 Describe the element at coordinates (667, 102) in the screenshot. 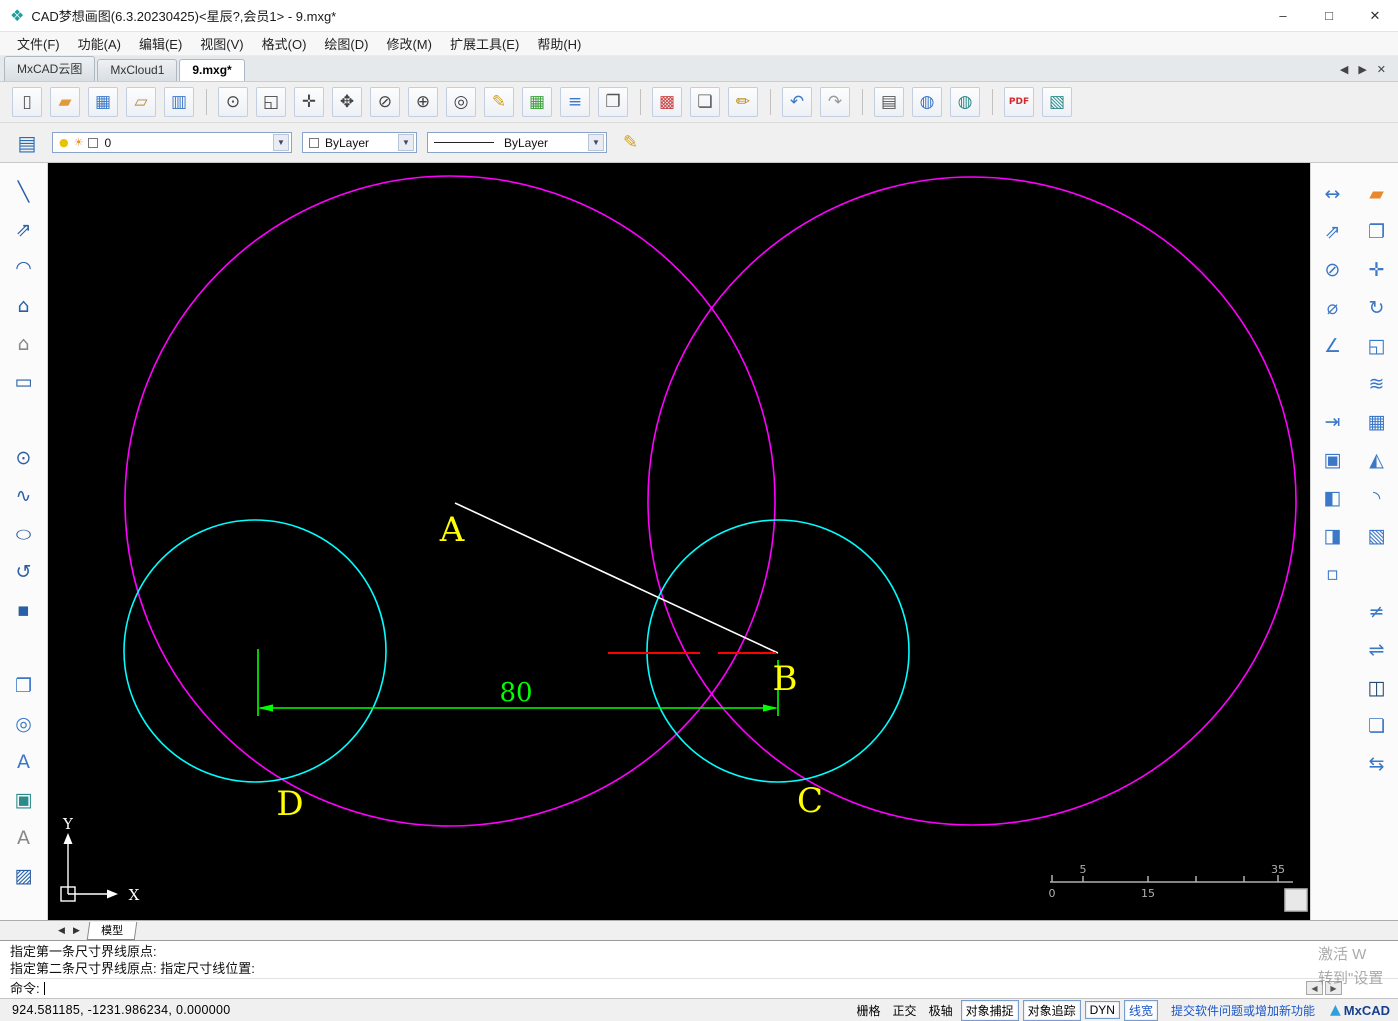

I see `palette-icon: ▩` at that location.